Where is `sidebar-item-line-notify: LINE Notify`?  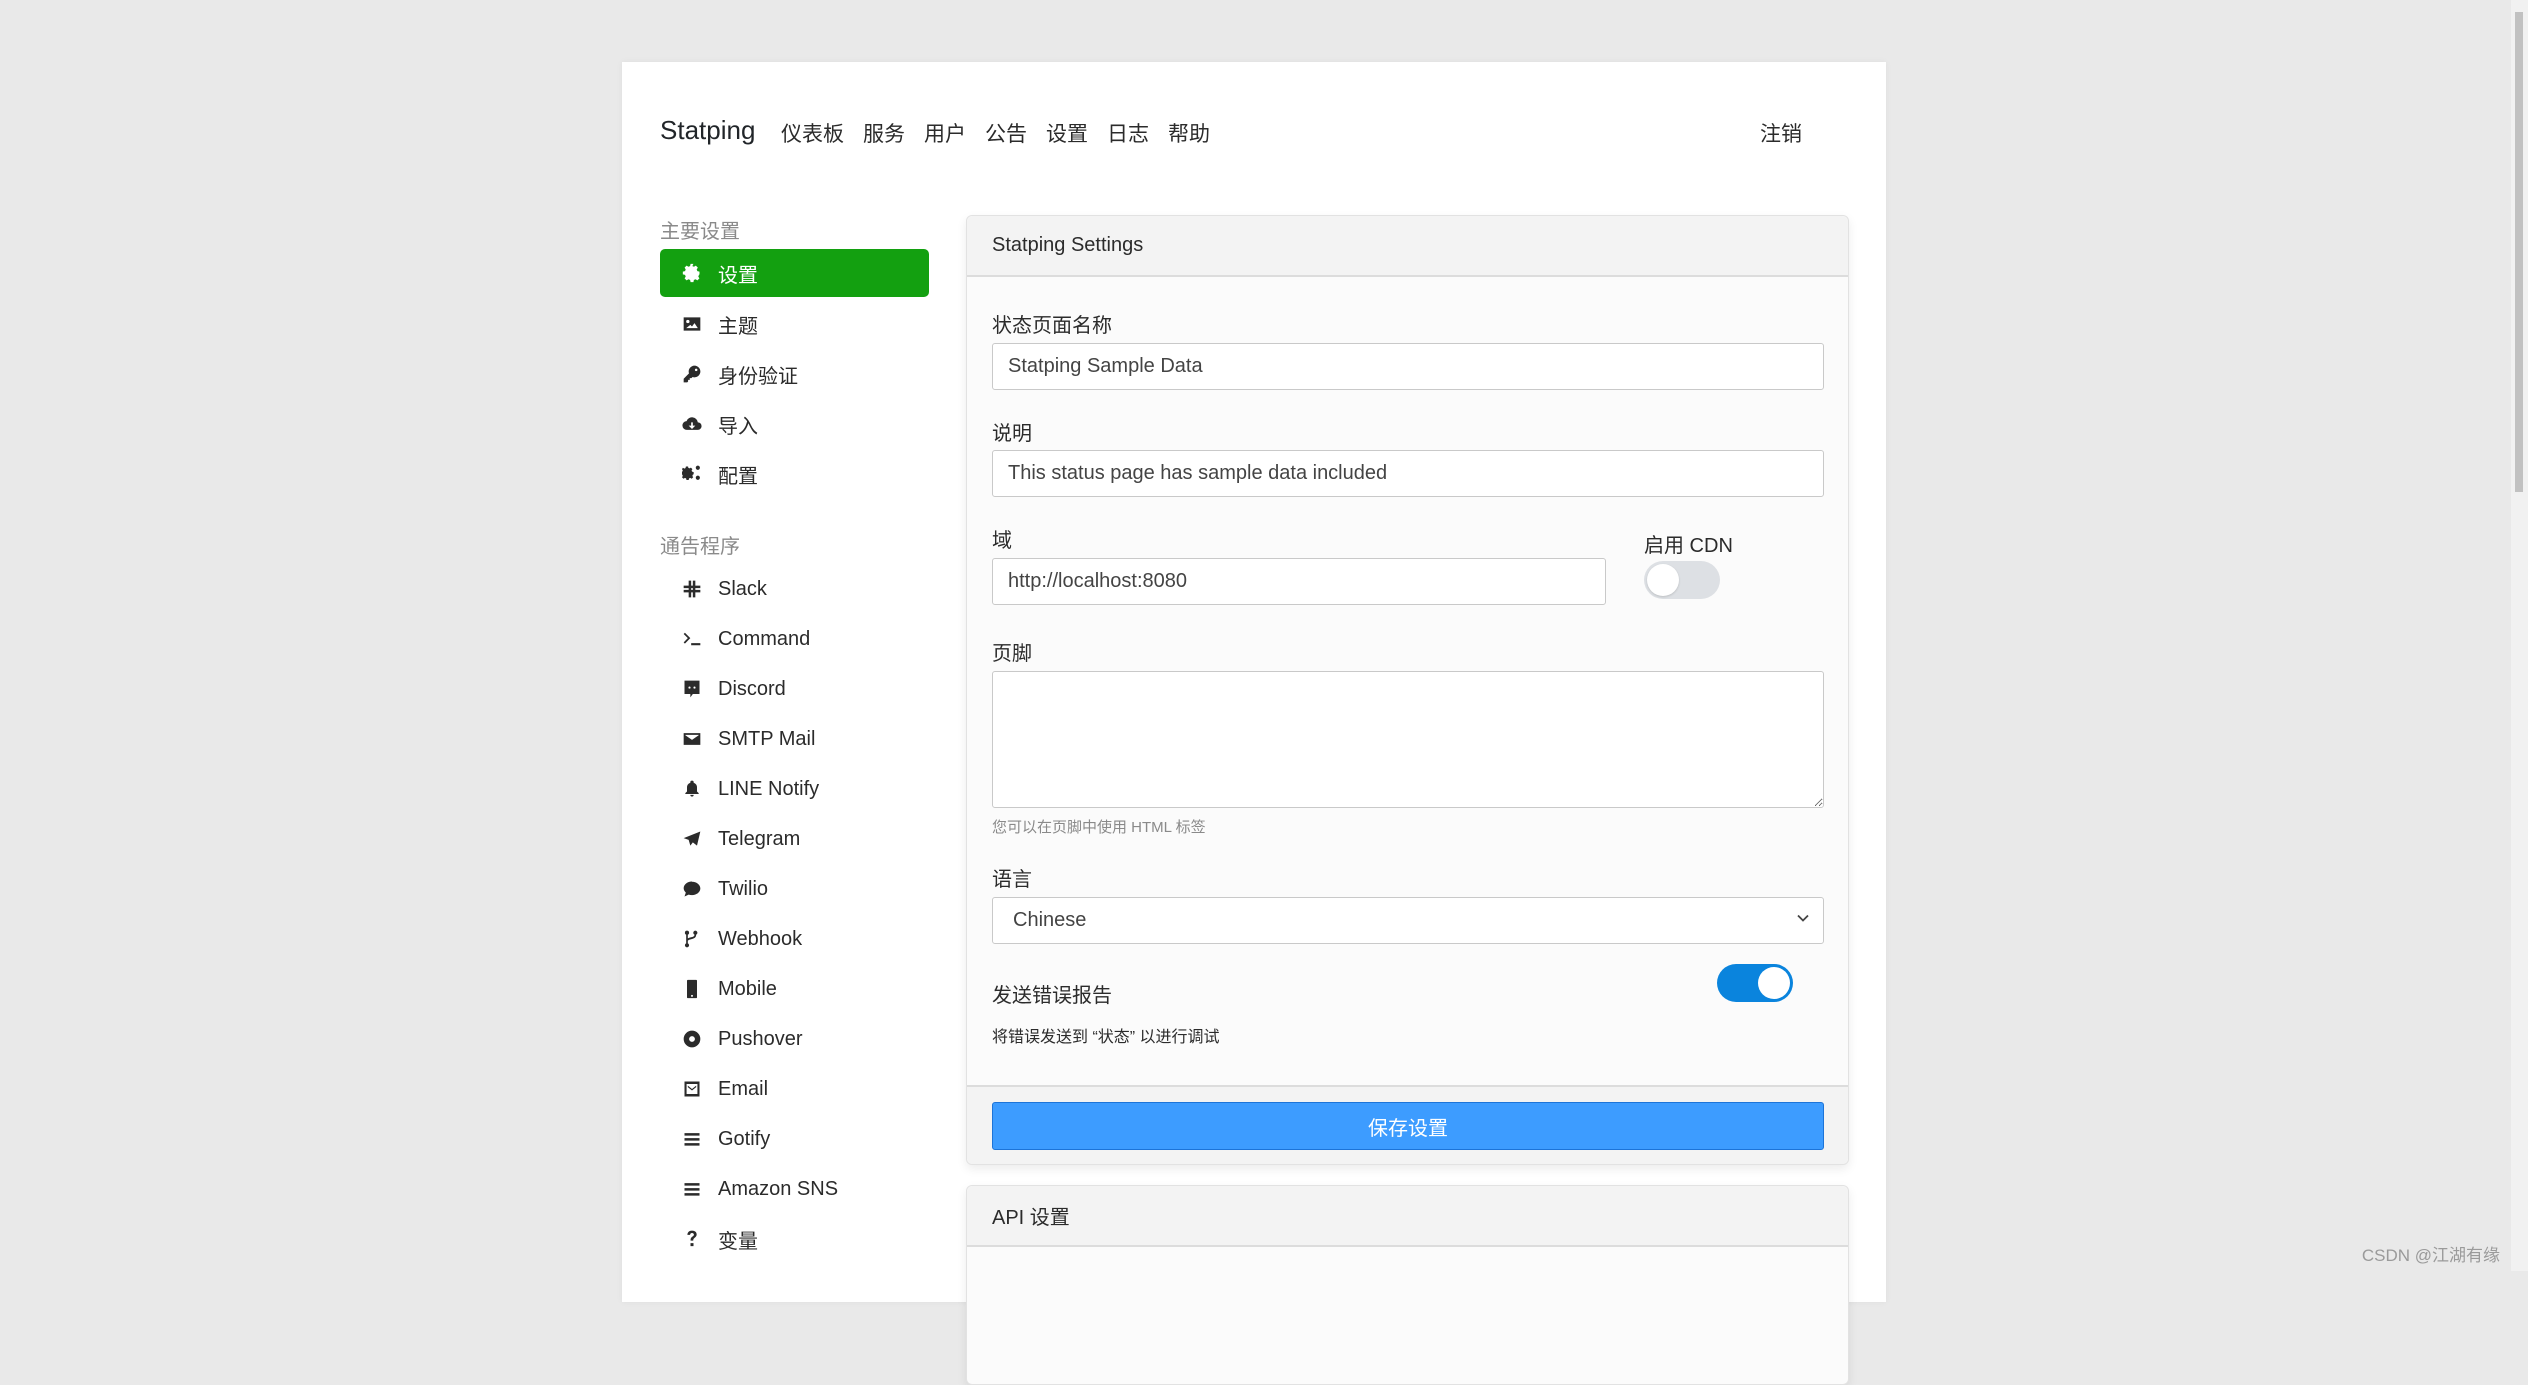 sidebar-item-line-notify: LINE Notify is located at coordinates (794, 789).